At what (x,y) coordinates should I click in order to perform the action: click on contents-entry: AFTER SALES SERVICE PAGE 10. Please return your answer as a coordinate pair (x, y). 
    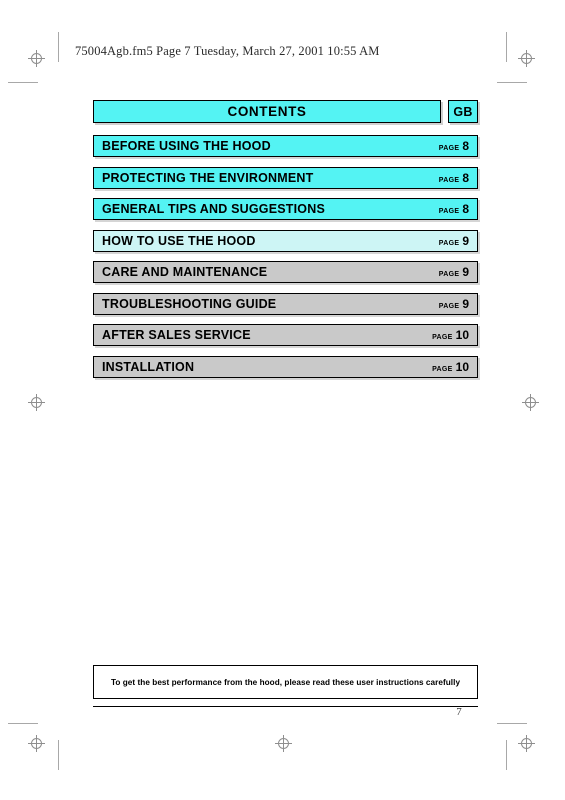
    Looking at the image, I should click on (285, 335).